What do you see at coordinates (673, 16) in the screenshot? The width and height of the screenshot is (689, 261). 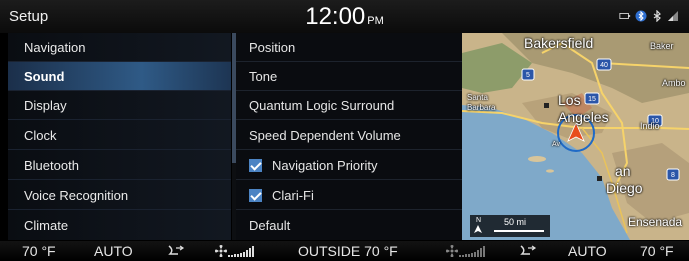 I see `signal-icon` at bounding box center [673, 16].